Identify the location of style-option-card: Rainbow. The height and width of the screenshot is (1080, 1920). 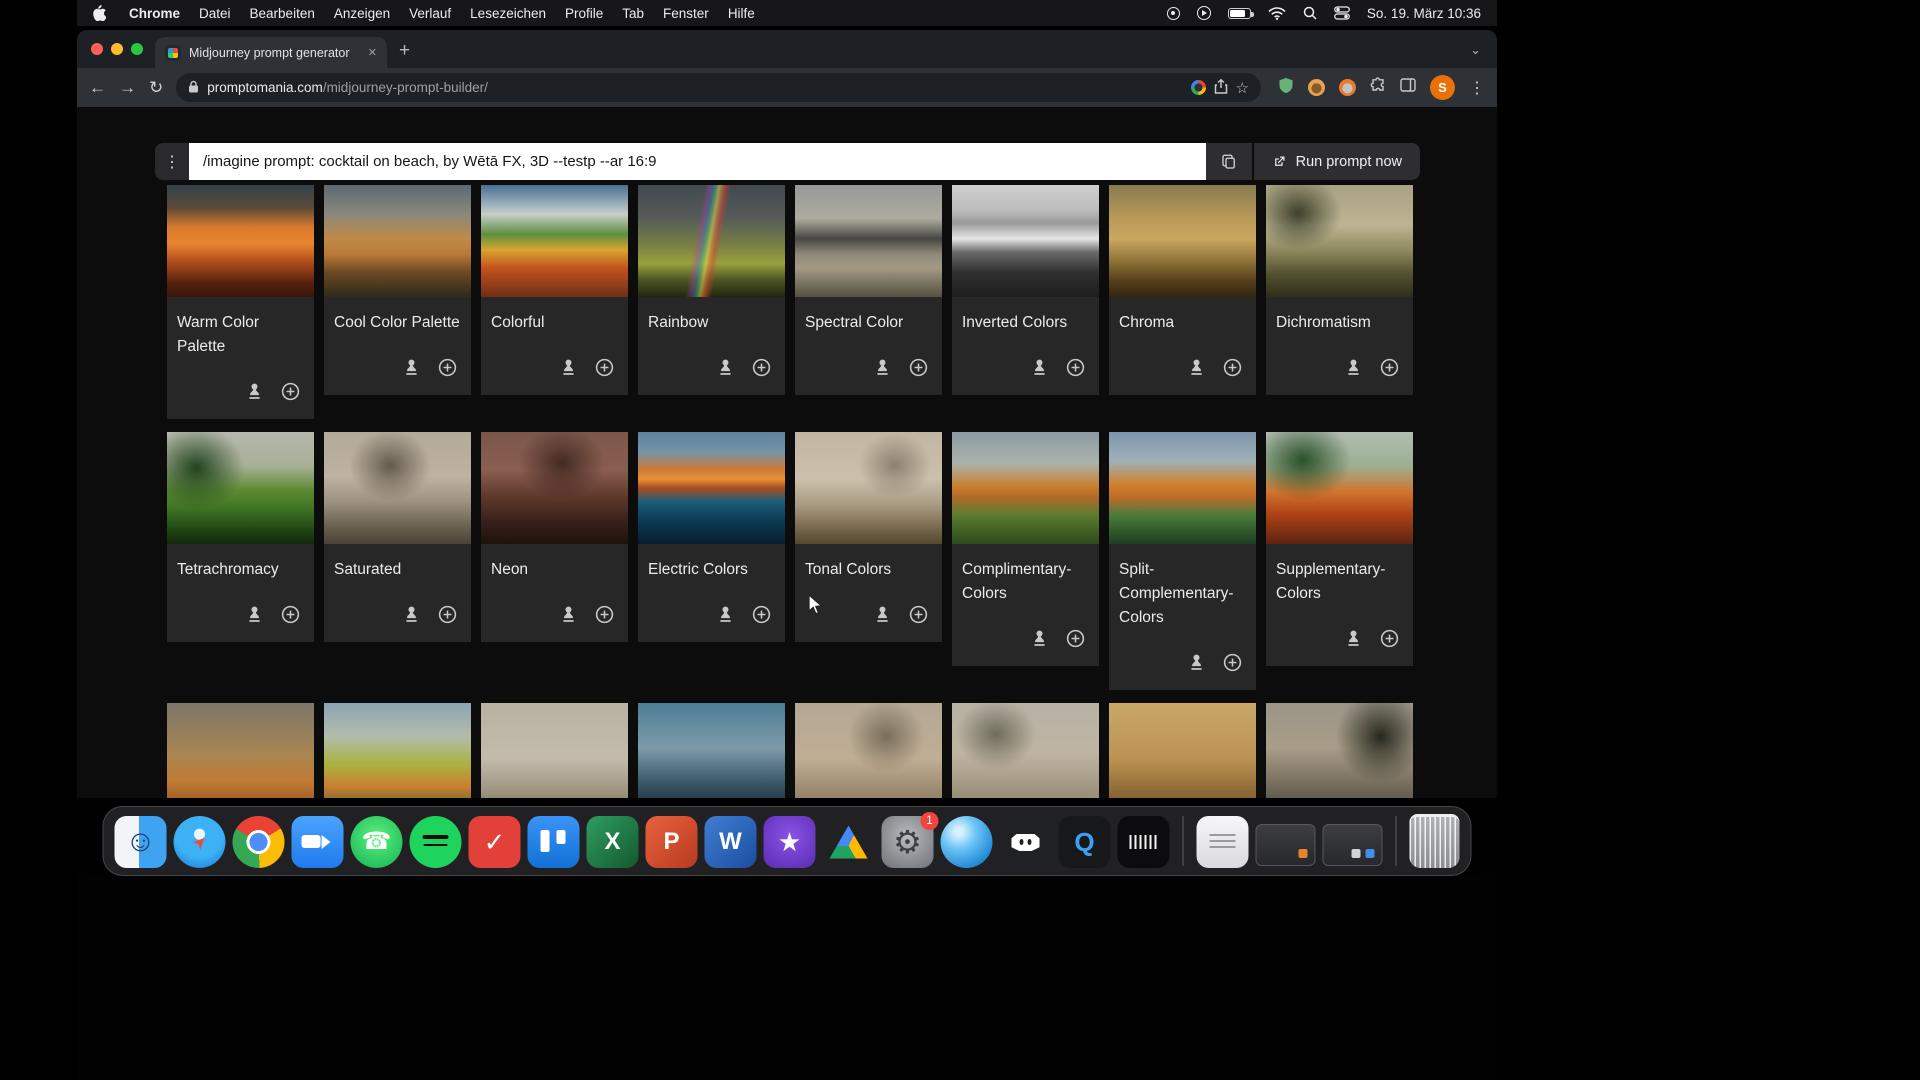
(711, 290).